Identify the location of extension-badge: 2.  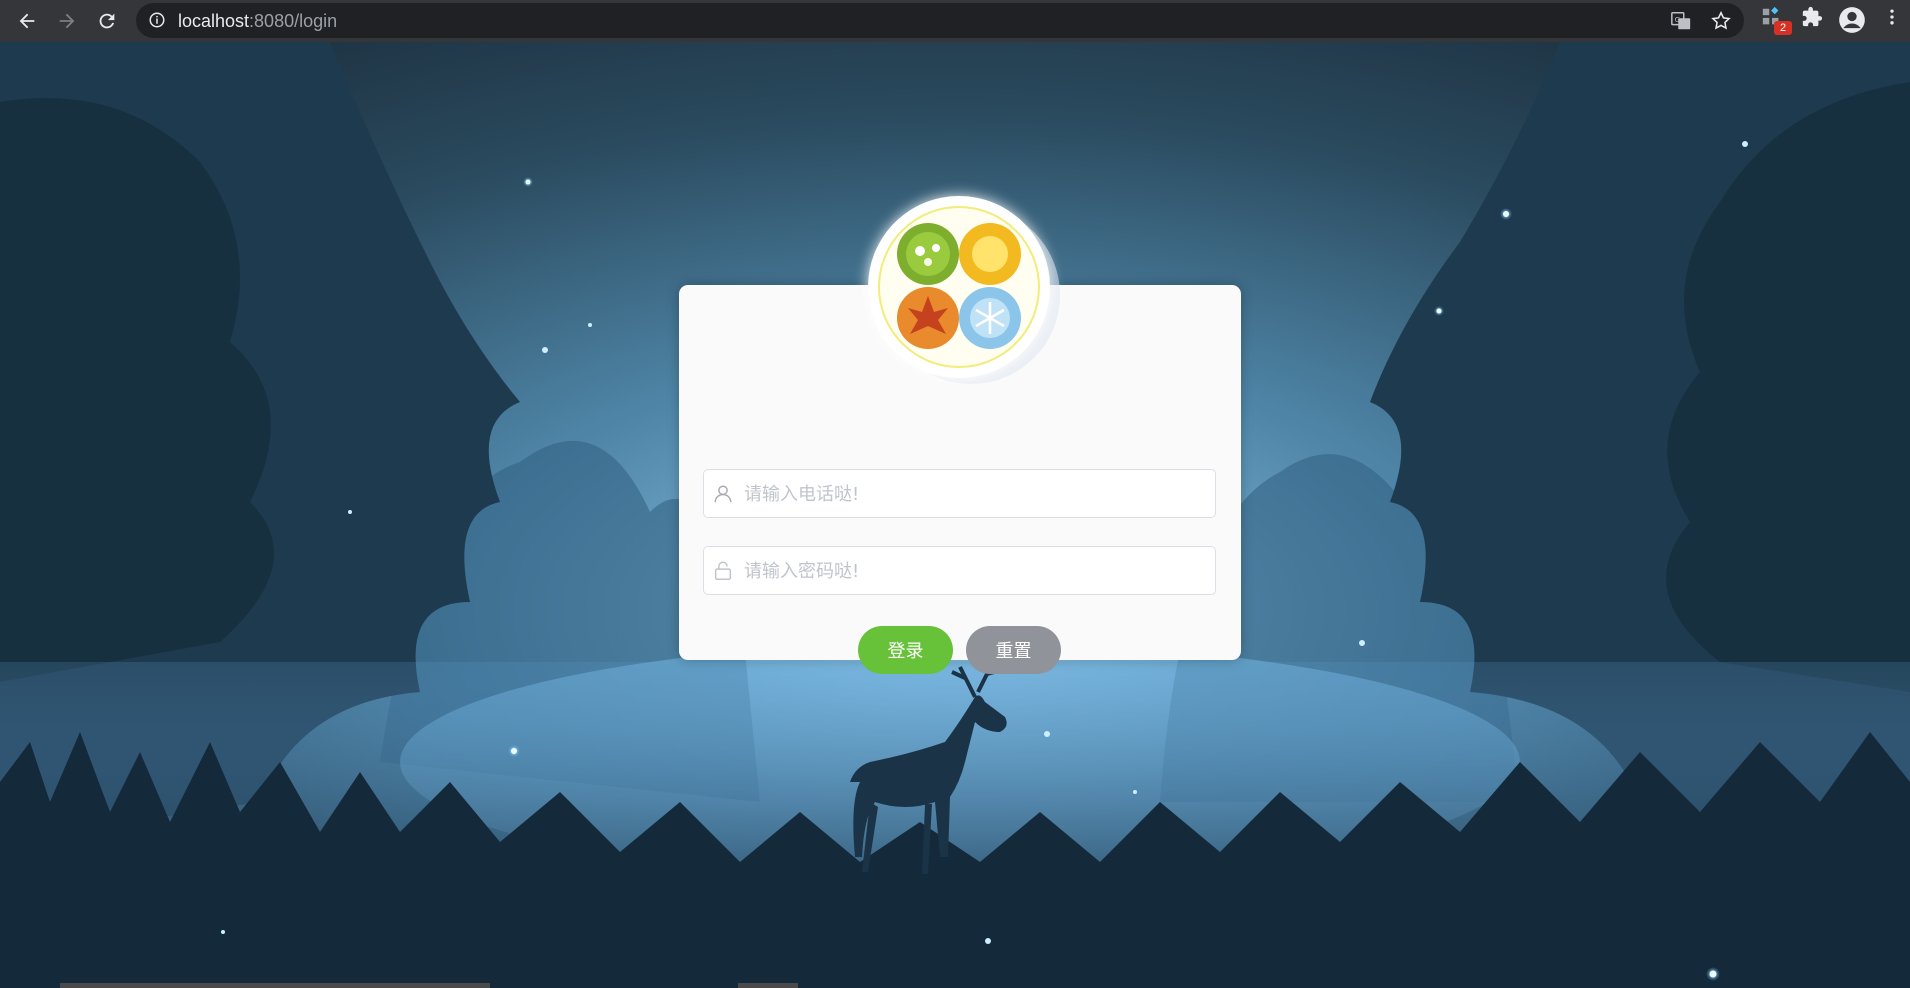
(1783, 28).